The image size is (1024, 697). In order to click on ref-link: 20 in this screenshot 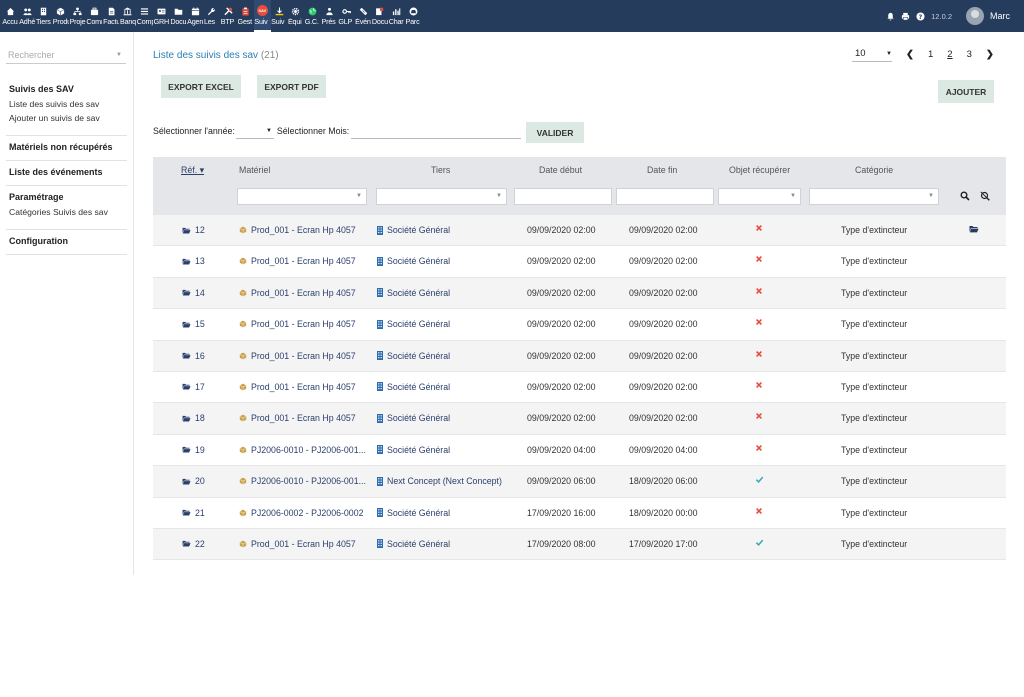, I will do `click(193, 481)`.